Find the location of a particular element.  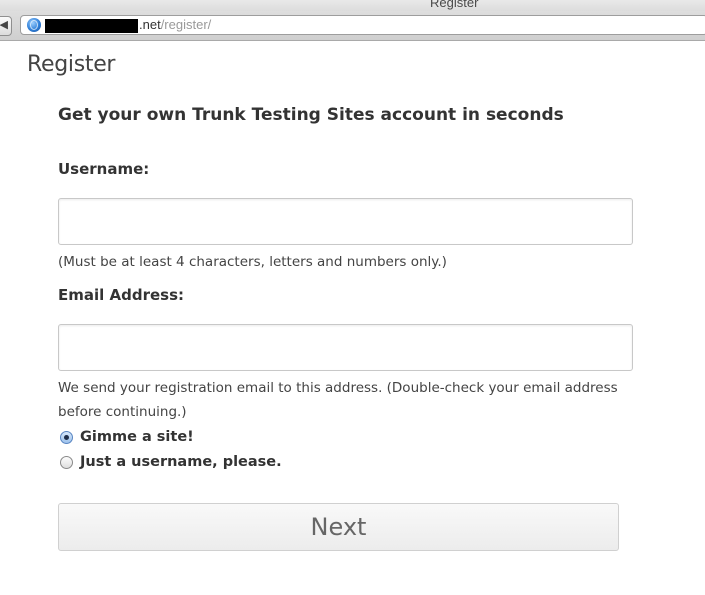

email-label: Email Address: is located at coordinates (121, 295).